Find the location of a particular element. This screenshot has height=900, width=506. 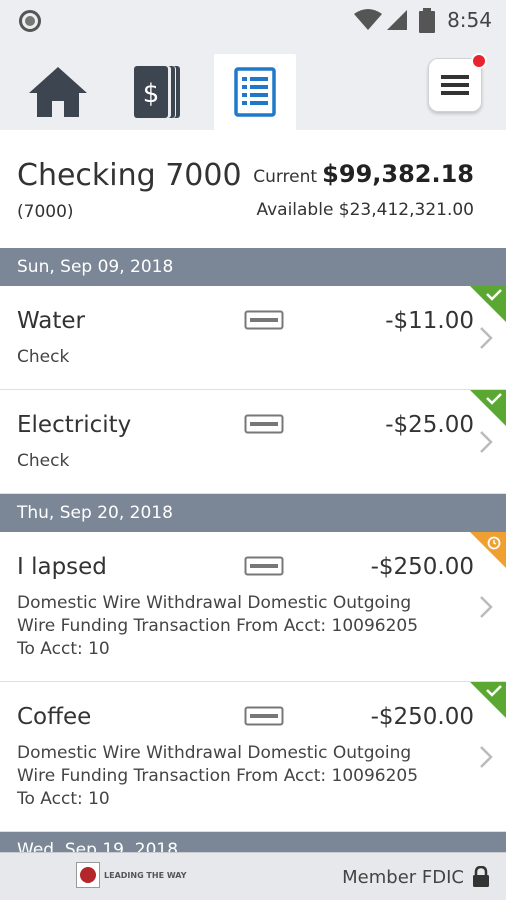

current-balance-amount: $99,382.18 is located at coordinates (398, 174).